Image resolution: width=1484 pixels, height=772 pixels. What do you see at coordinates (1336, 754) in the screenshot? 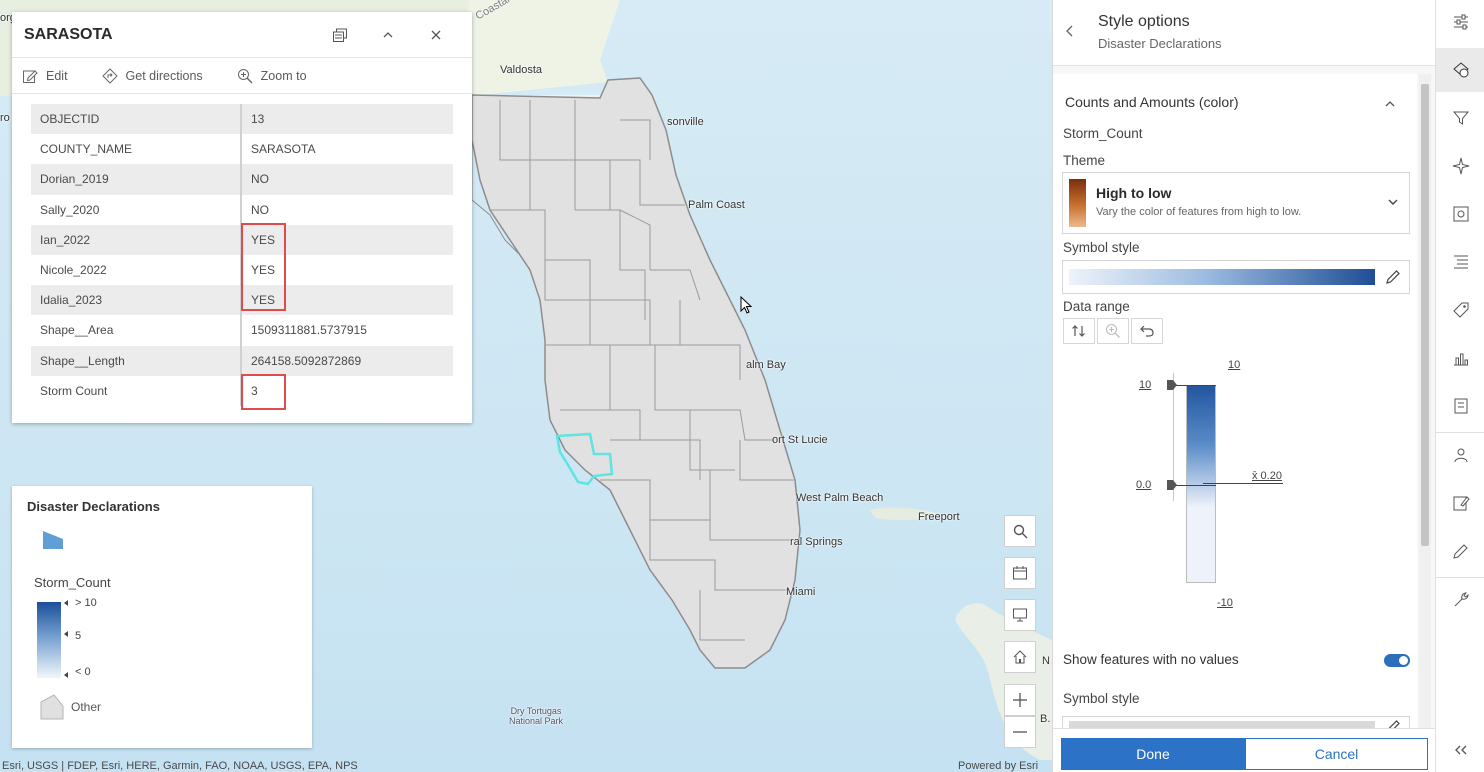
I see `cancel-button: Cancel` at bounding box center [1336, 754].